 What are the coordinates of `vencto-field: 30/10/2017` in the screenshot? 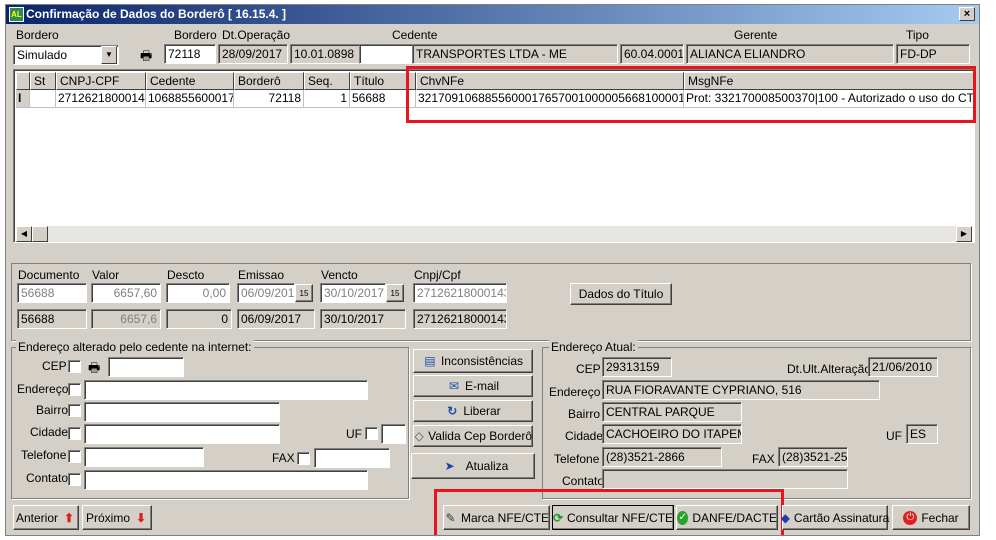 It's located at (353, 293).